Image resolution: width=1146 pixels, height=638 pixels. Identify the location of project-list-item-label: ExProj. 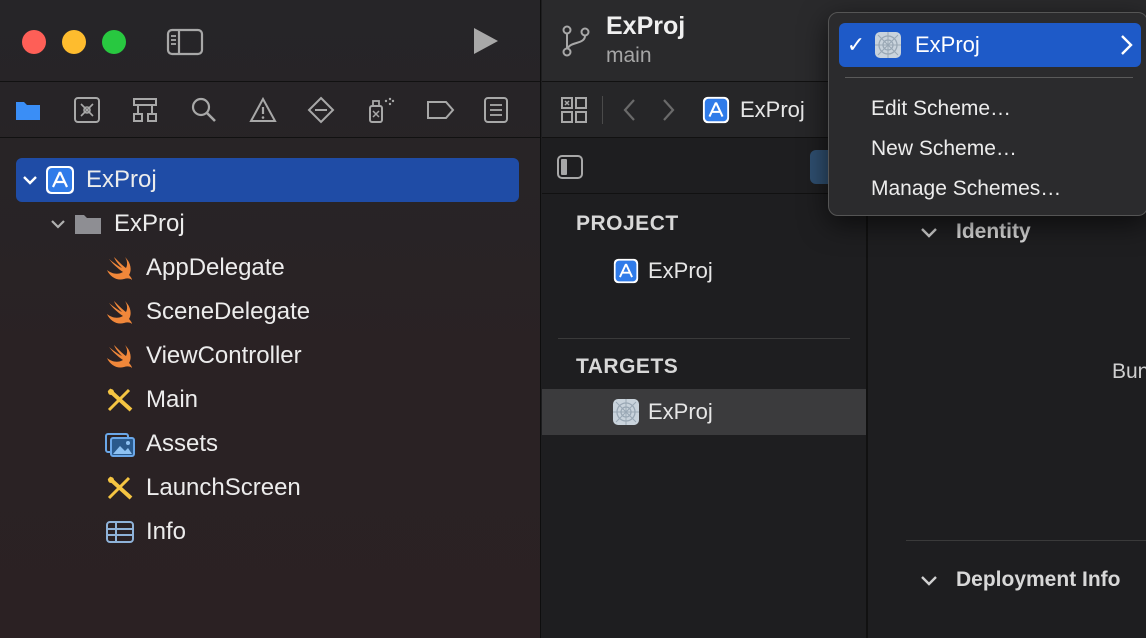
(680, 270).